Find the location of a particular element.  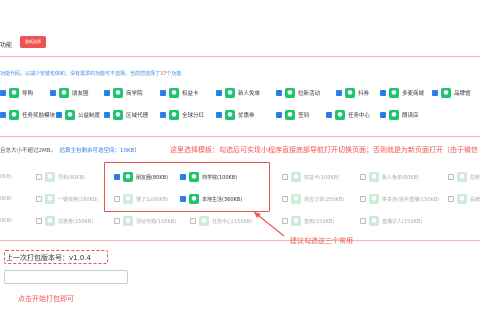

page-option-brand: ● 品牌 is located at coordinates (464, 199).